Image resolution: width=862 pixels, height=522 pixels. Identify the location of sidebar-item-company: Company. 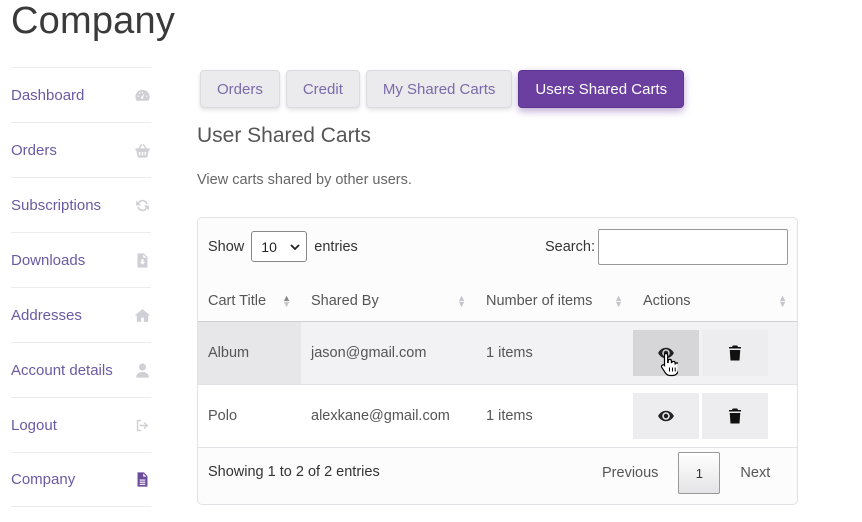
(81, 479).